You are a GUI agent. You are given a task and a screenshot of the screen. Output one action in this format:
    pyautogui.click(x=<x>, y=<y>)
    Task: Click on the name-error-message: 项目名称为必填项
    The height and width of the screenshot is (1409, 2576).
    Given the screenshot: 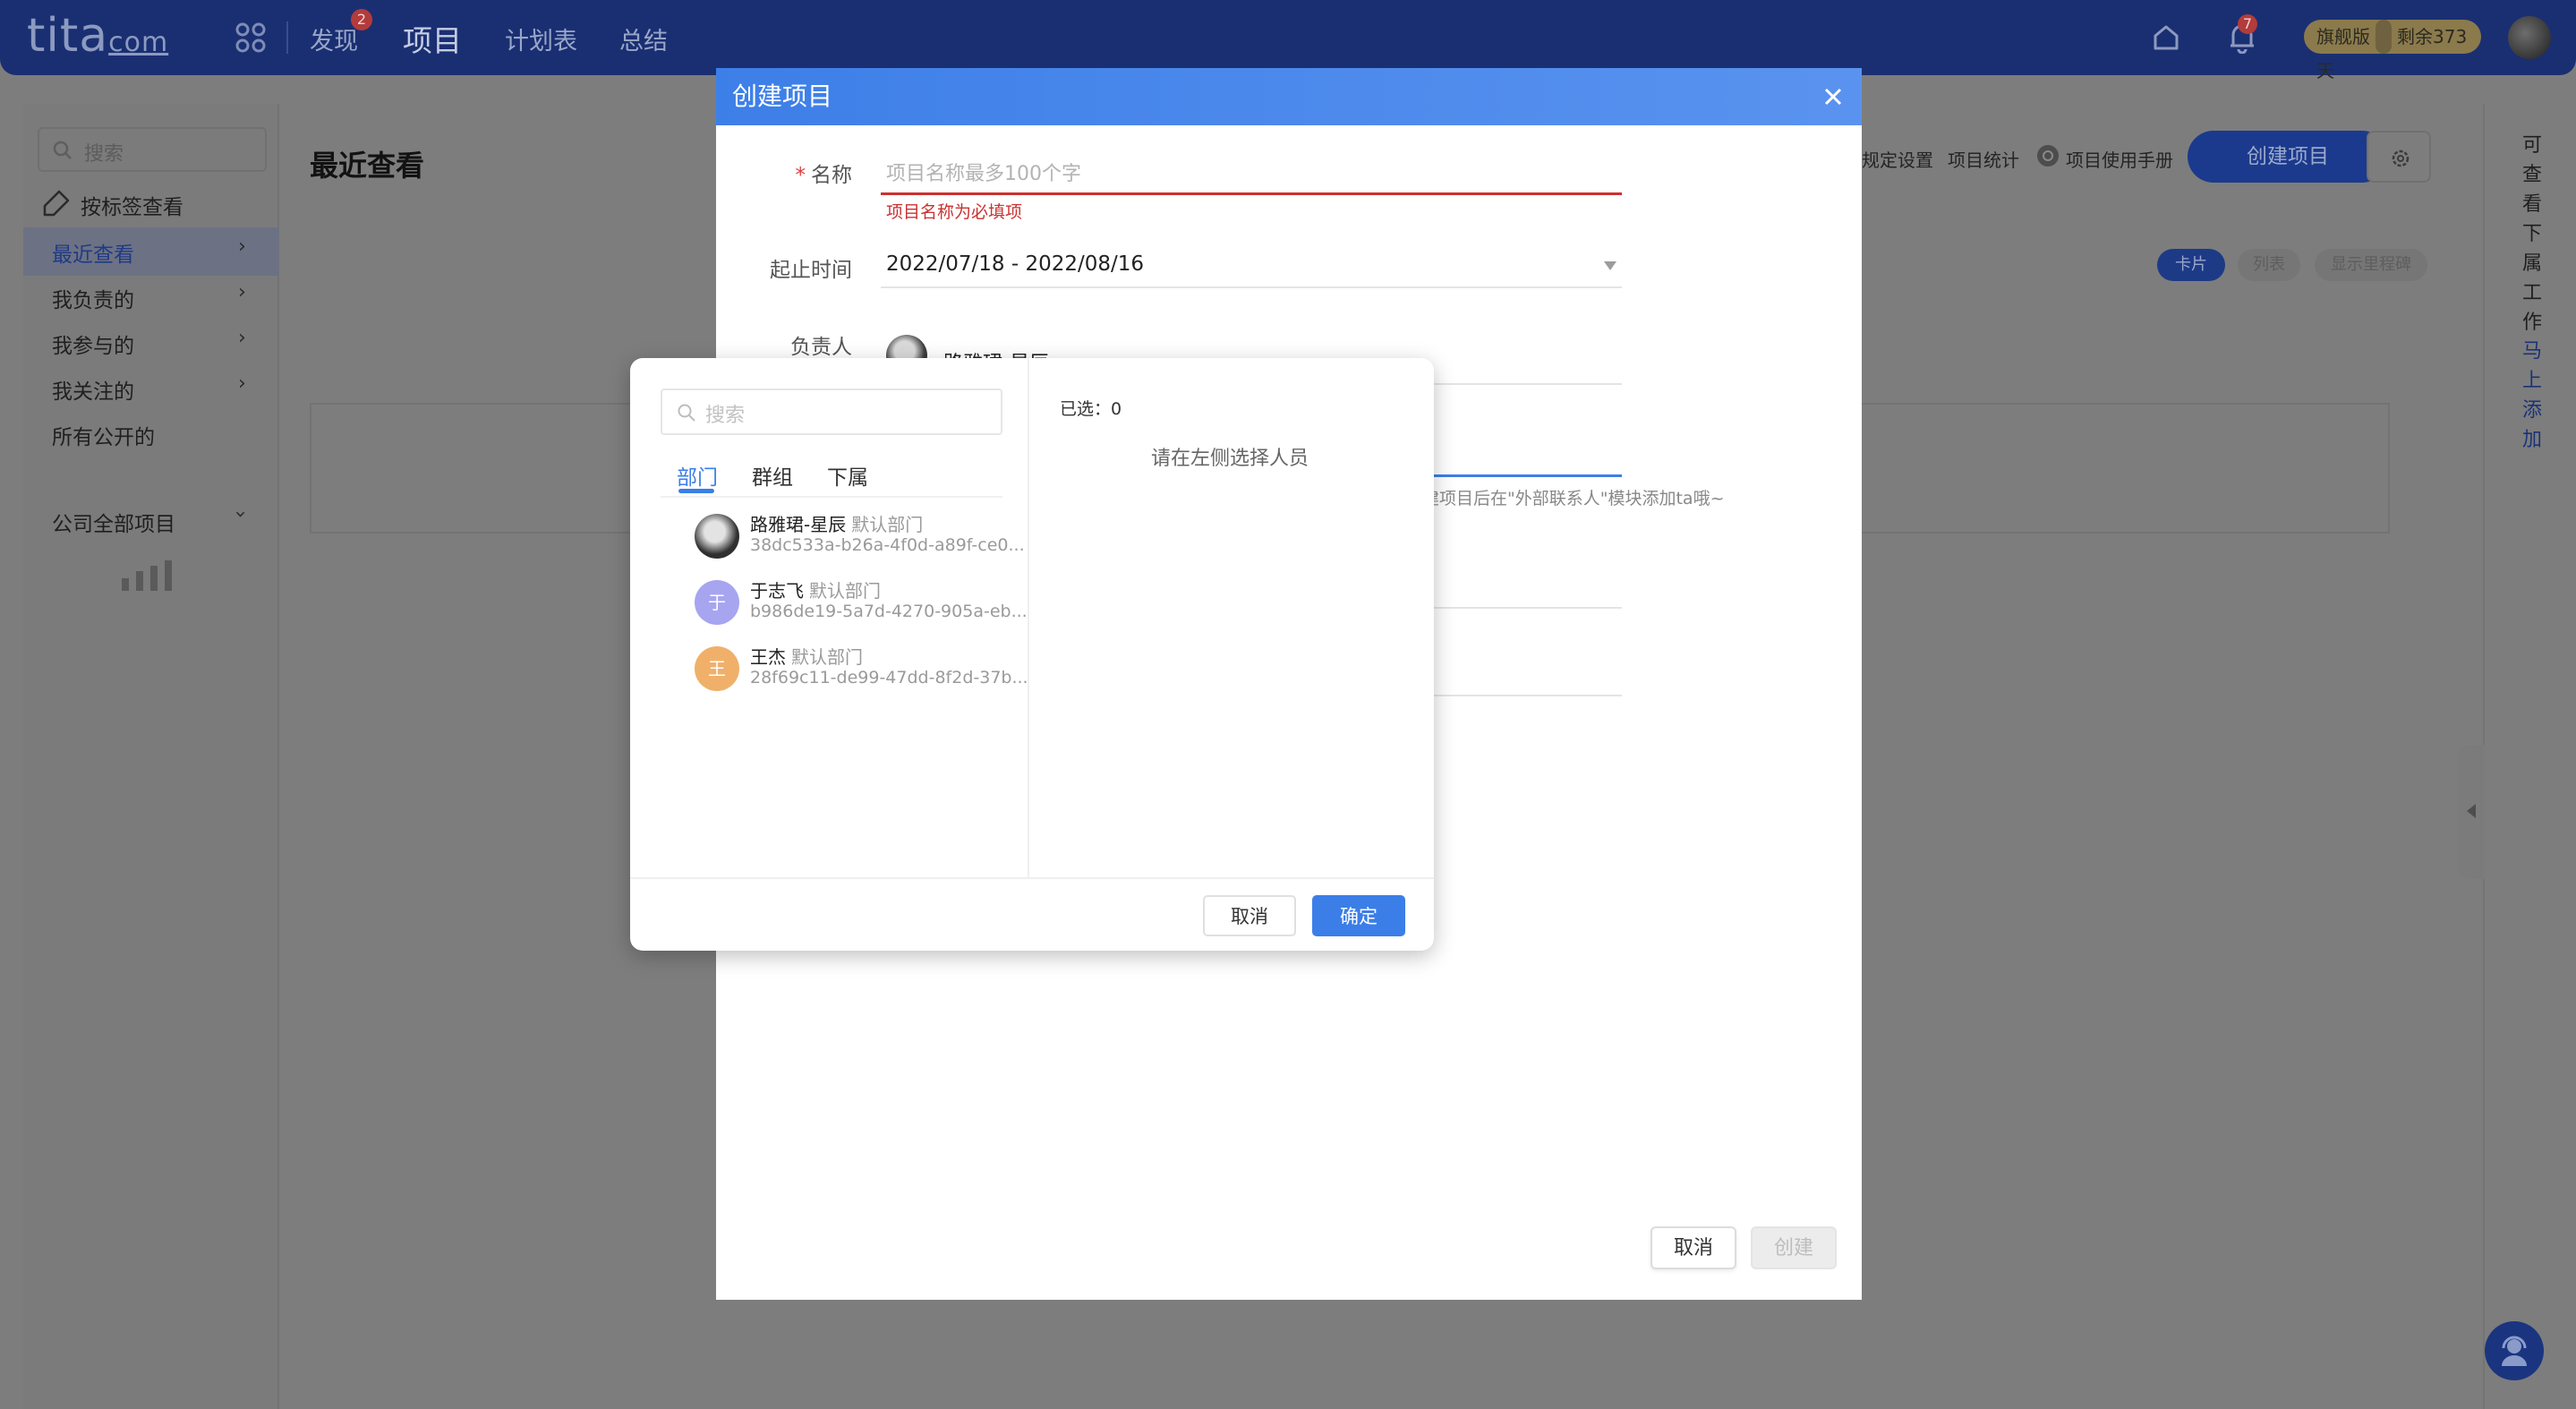 What is the action you would take?
    pyautogui.click(x=954, y=212)
    